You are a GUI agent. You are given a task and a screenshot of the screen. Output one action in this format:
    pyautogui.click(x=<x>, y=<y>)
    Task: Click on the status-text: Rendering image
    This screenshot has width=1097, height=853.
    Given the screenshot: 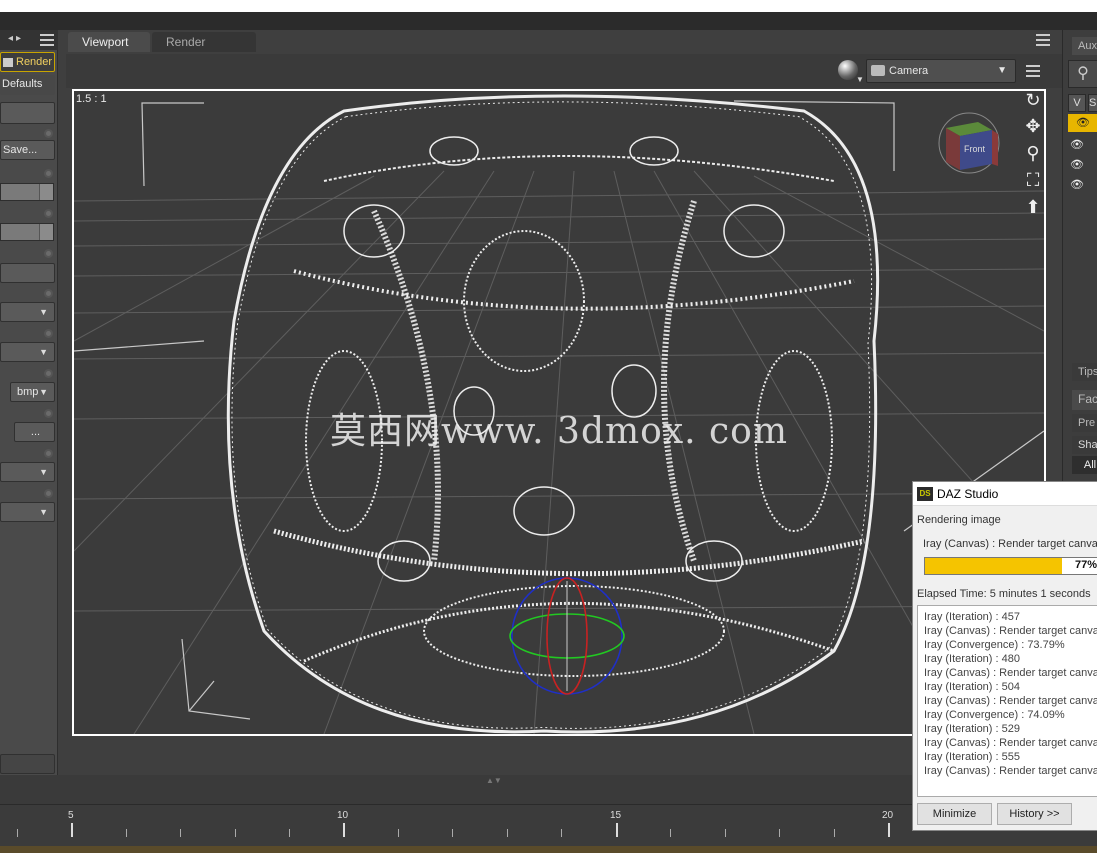 What is the action you would take?
    pyautogui.click(x=959, y=520)
    